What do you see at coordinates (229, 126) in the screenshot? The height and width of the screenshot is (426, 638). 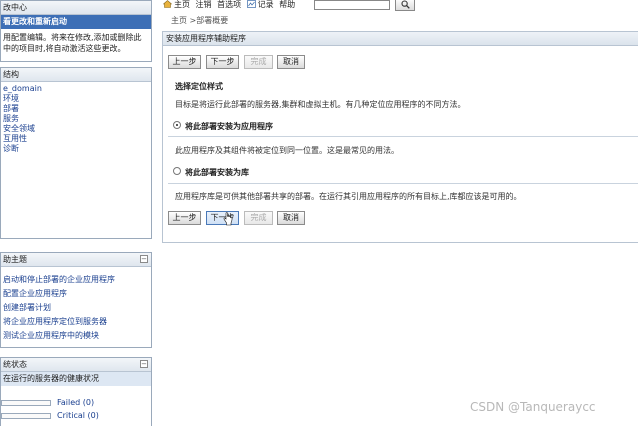 I see `option-application-label: 将此部署安装为应用程序` at bounding box center [229, 126].